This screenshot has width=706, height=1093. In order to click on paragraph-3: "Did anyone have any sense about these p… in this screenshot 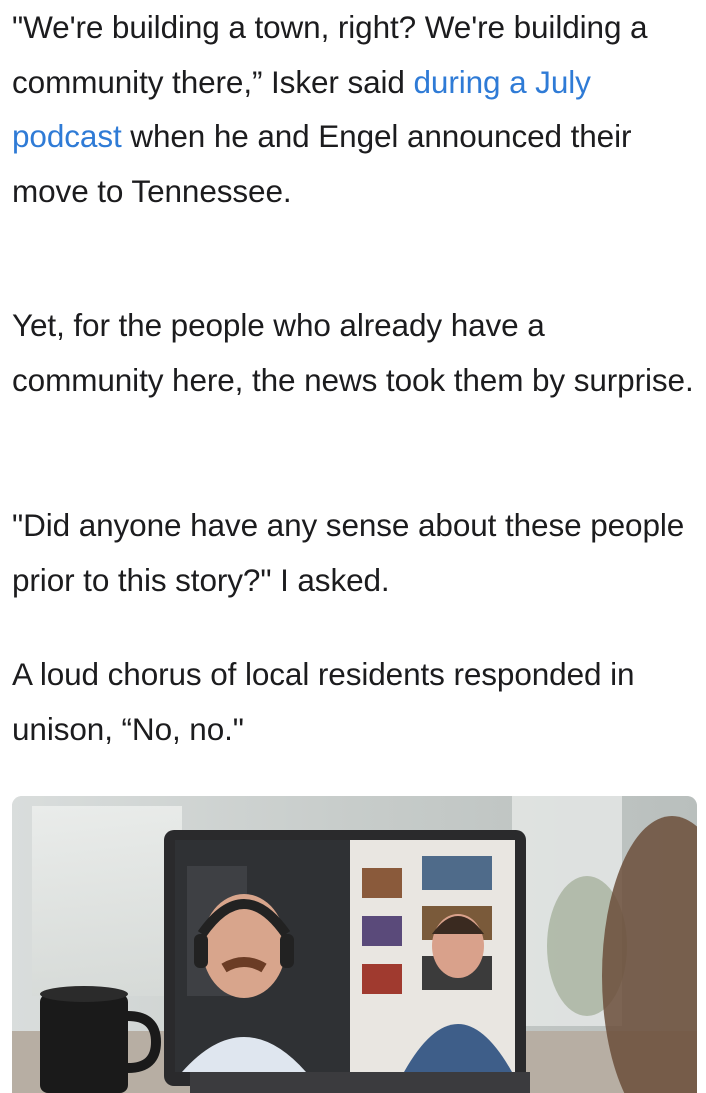, I will do `click(348, 552)`.